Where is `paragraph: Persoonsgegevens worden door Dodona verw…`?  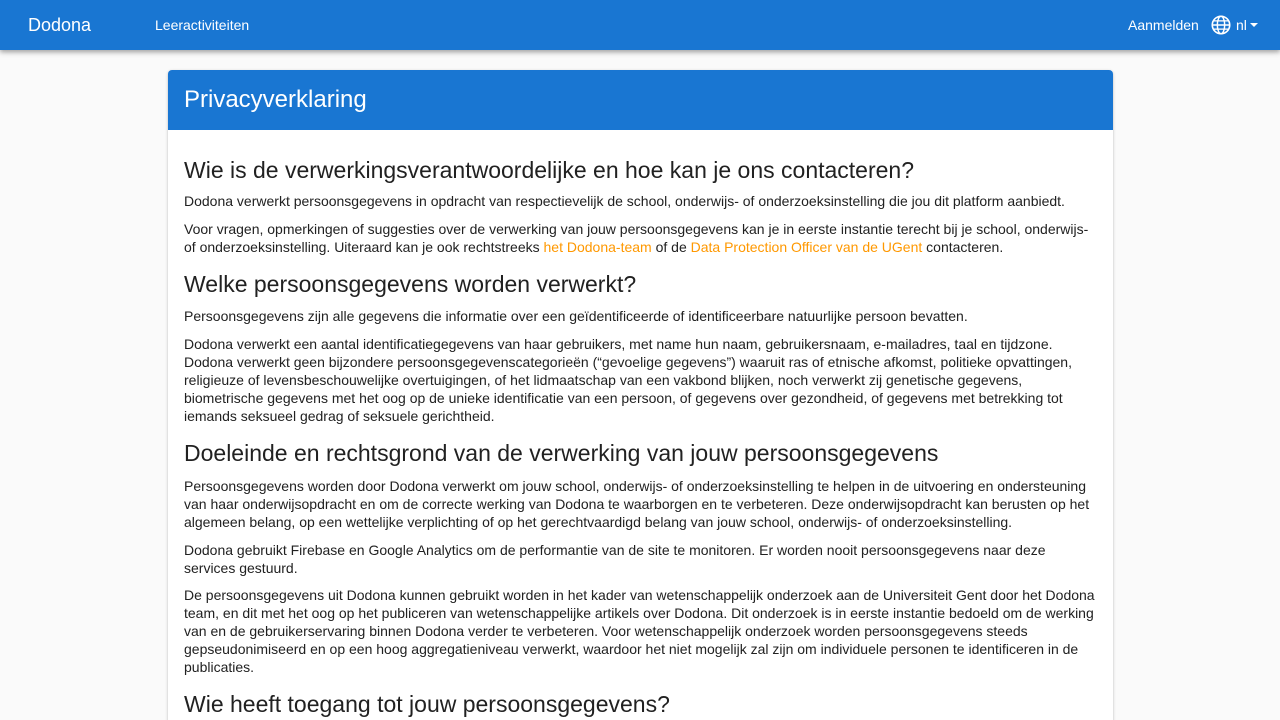 paragraph: Persoonsgegevens worden door Dodona verw… is located at coordinates (637, 504).